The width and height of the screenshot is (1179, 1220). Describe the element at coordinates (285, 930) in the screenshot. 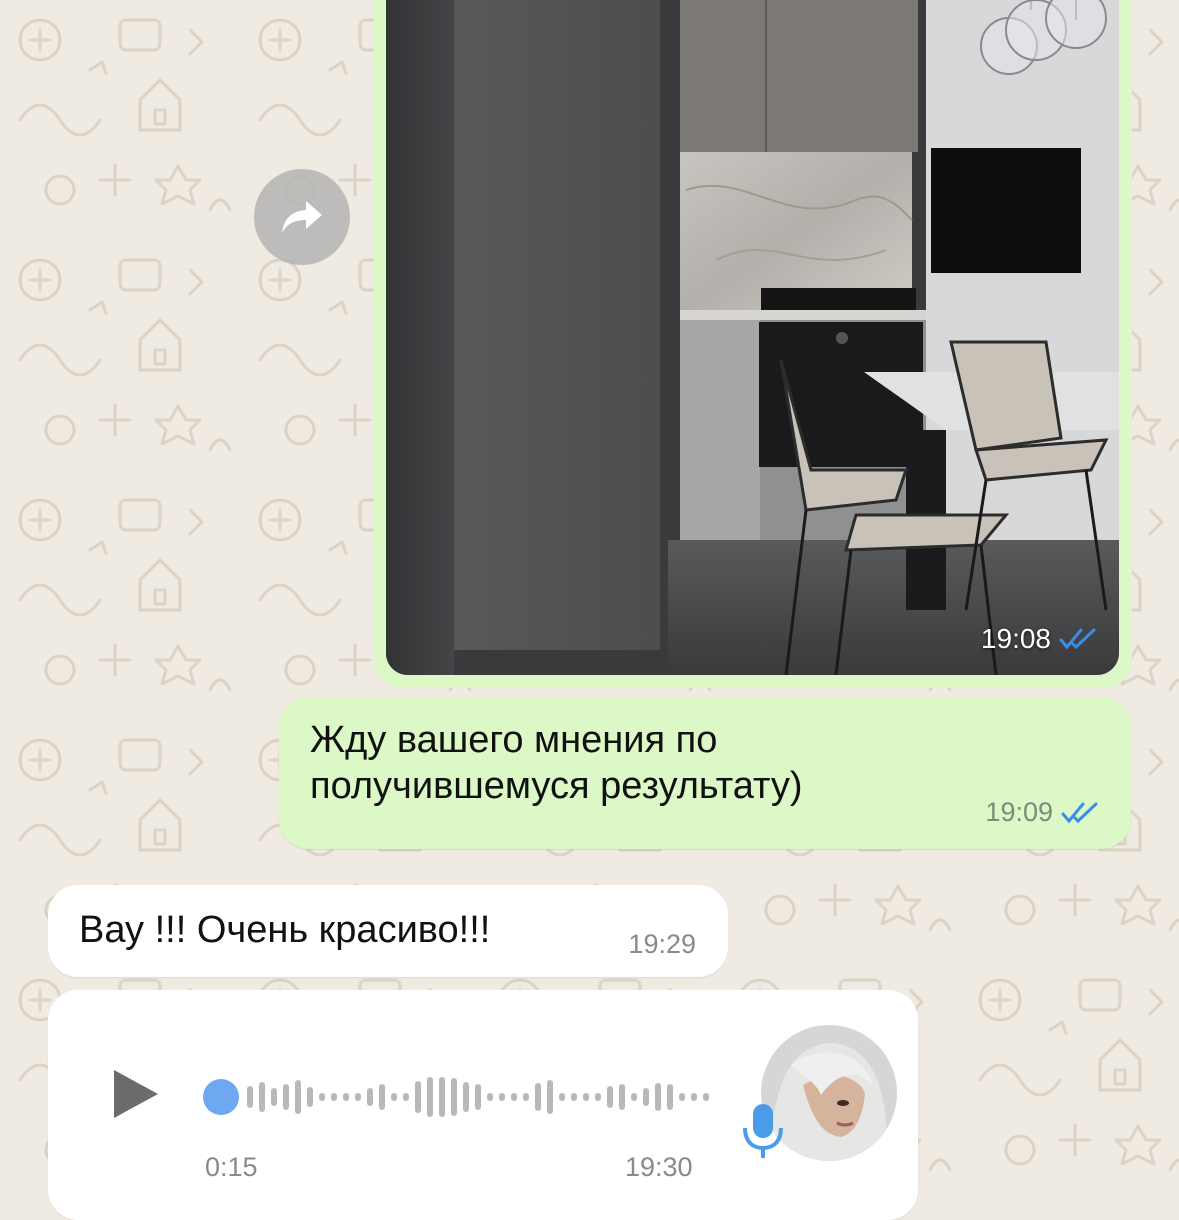

I see `incoming-message-text: Вау !!! Очень красиво!!!` at that location.